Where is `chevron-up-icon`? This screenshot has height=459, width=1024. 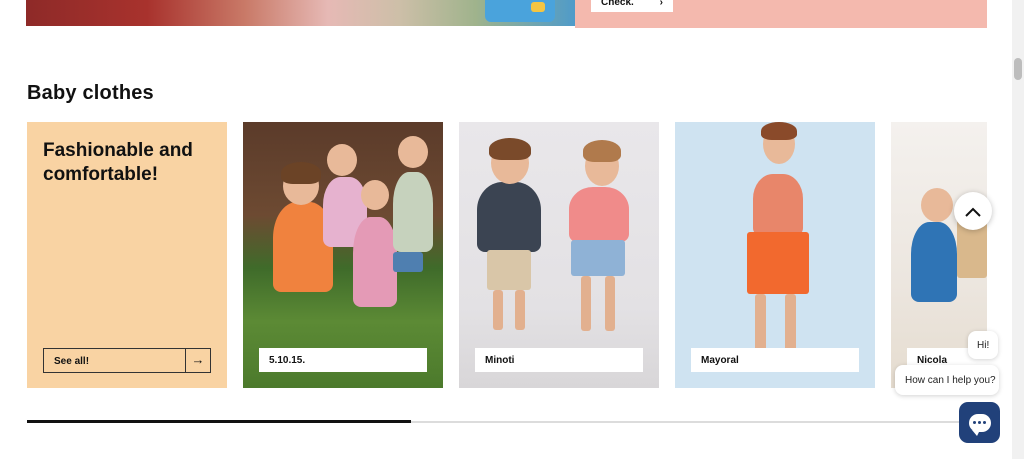
chevron-up-icon is located at coordinates (973, 211).